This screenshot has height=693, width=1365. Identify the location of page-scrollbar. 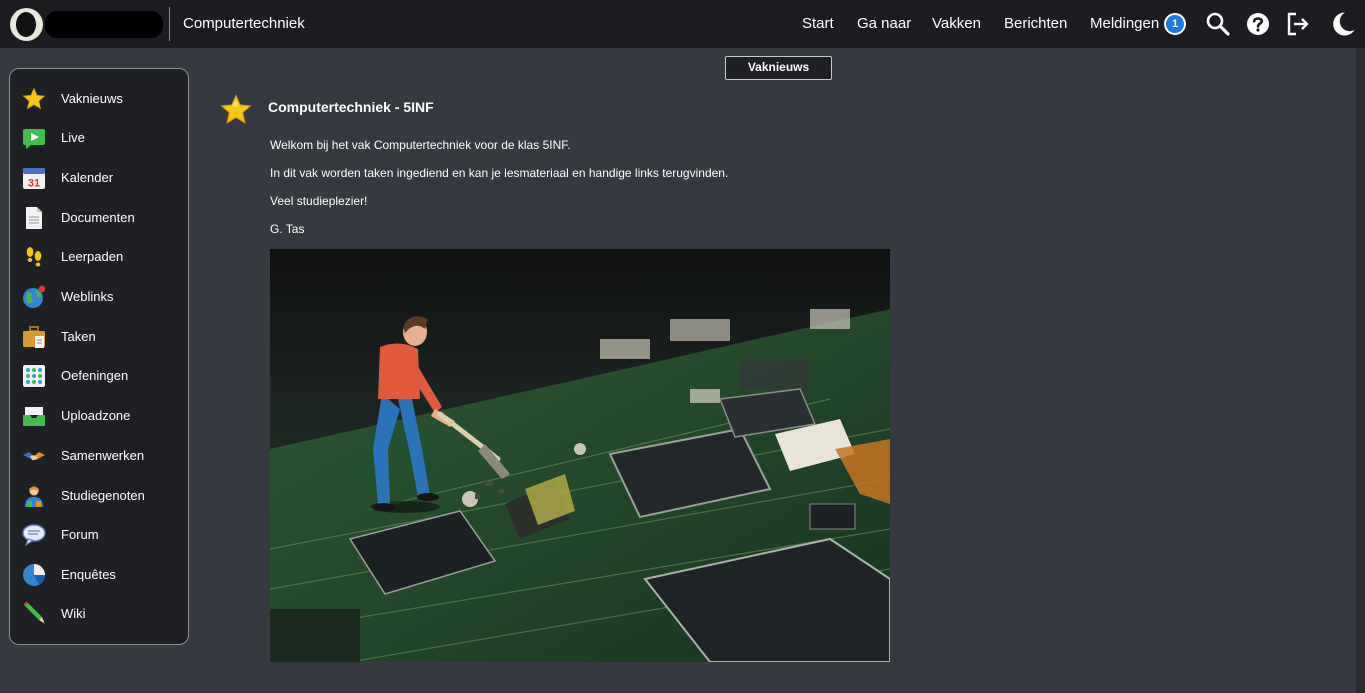
(1360, 370).